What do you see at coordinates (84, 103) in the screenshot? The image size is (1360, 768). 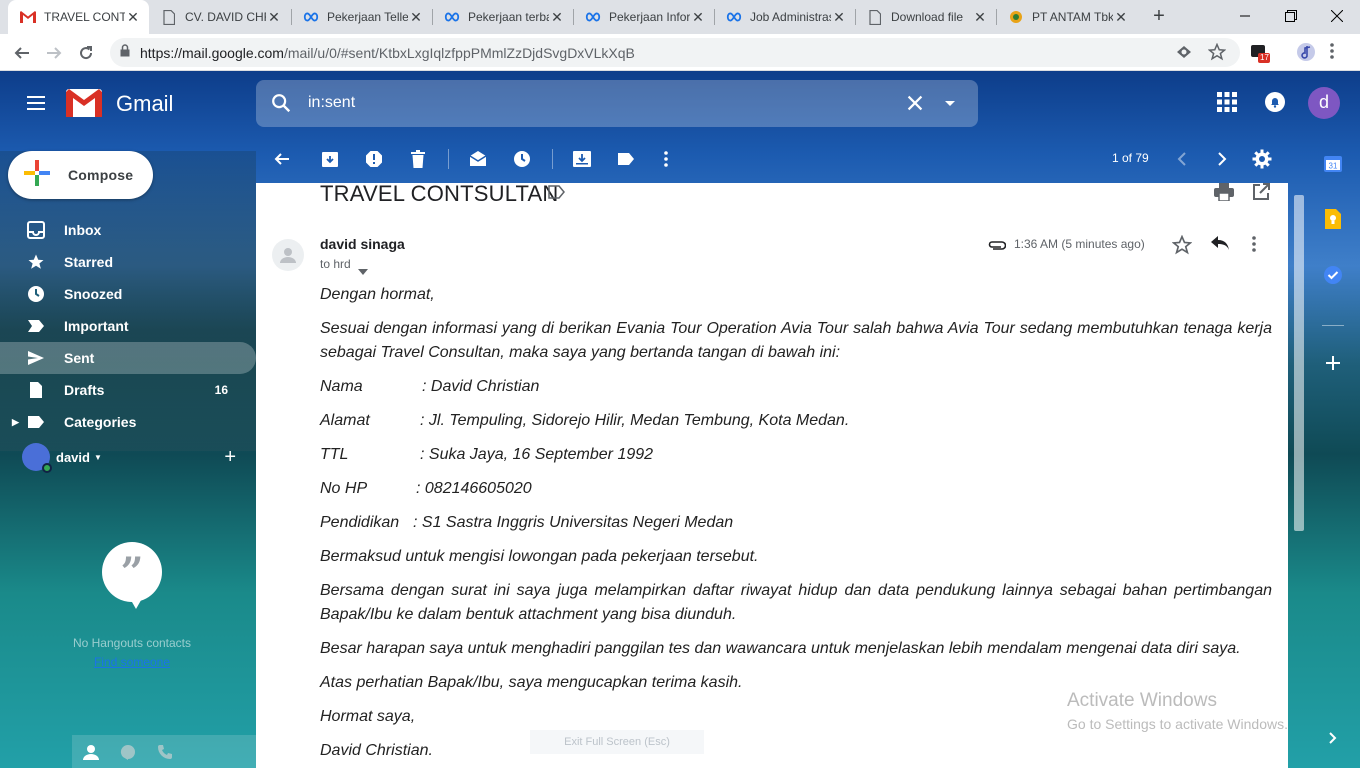 I see `gmail-logo-icon` at bounding box center [84, 103].